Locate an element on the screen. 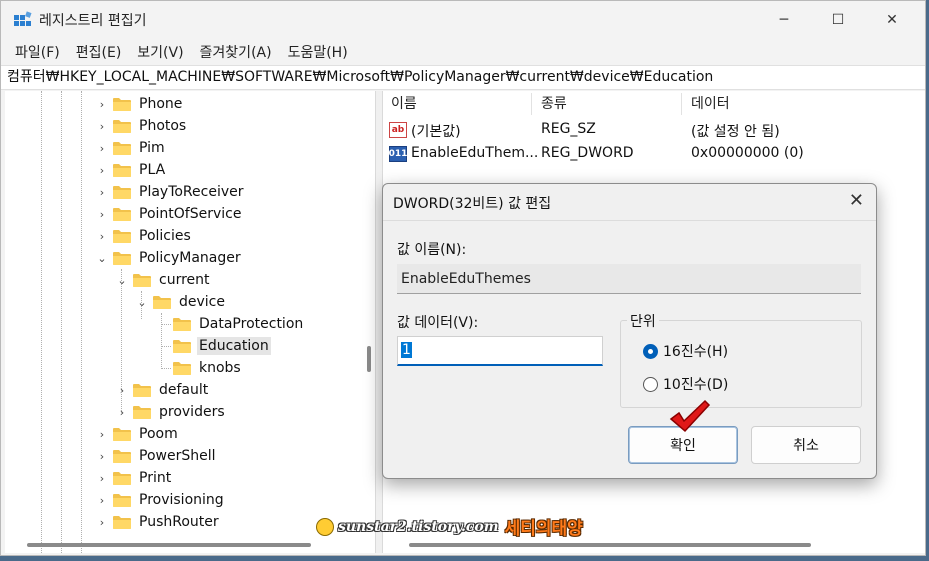  tree-item-playtoreceiver: › PlayToReceiver is located at coordinates (170, 192).